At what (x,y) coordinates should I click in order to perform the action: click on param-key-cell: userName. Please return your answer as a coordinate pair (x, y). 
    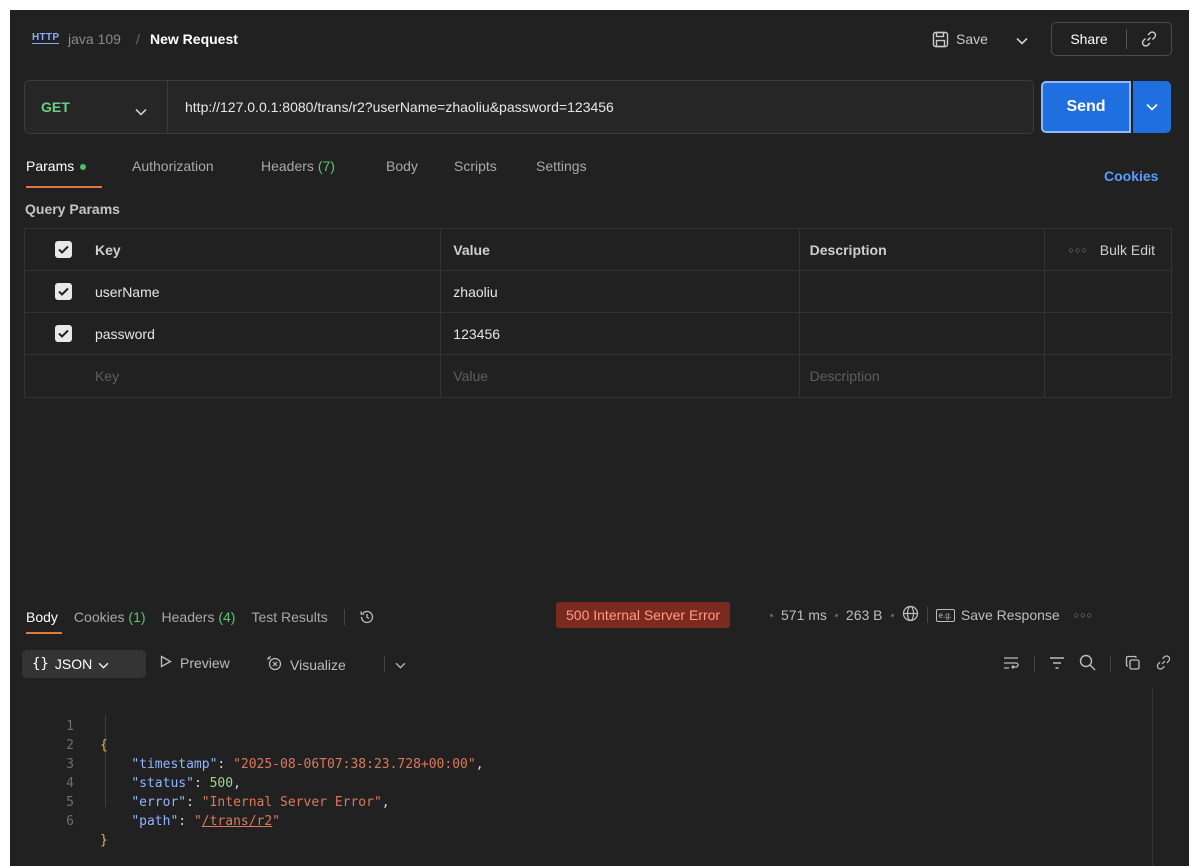
    Looking at the image, I should click on (262, 291).